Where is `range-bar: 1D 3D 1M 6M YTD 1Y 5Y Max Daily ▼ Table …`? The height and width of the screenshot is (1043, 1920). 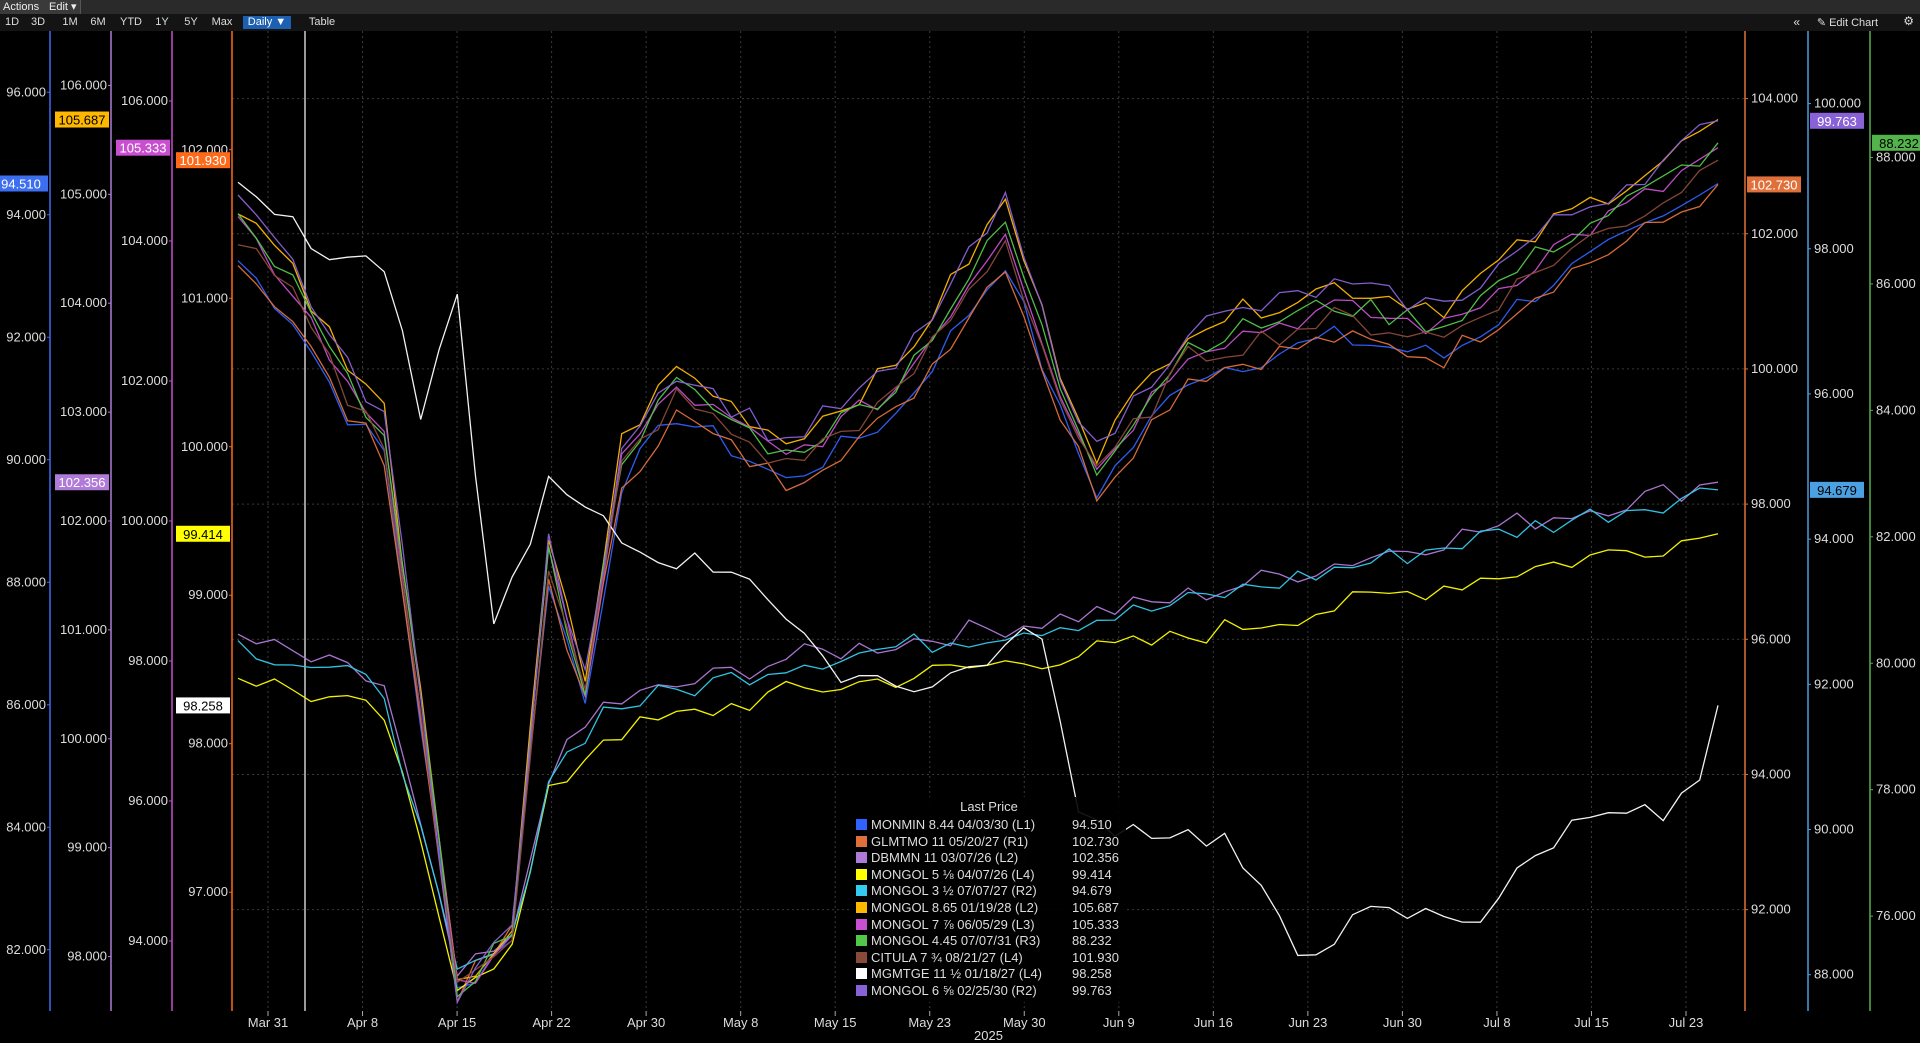
range-bar: 1D 3D 1M 6M YTD 1Y 5Y Max Daily ▼ Table … is located at coordinates (960, 22).